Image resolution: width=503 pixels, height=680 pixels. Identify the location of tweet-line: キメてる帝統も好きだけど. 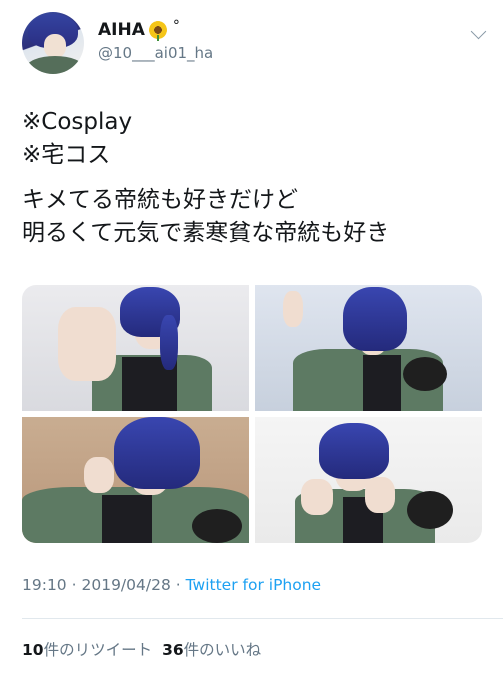
(160, 200).